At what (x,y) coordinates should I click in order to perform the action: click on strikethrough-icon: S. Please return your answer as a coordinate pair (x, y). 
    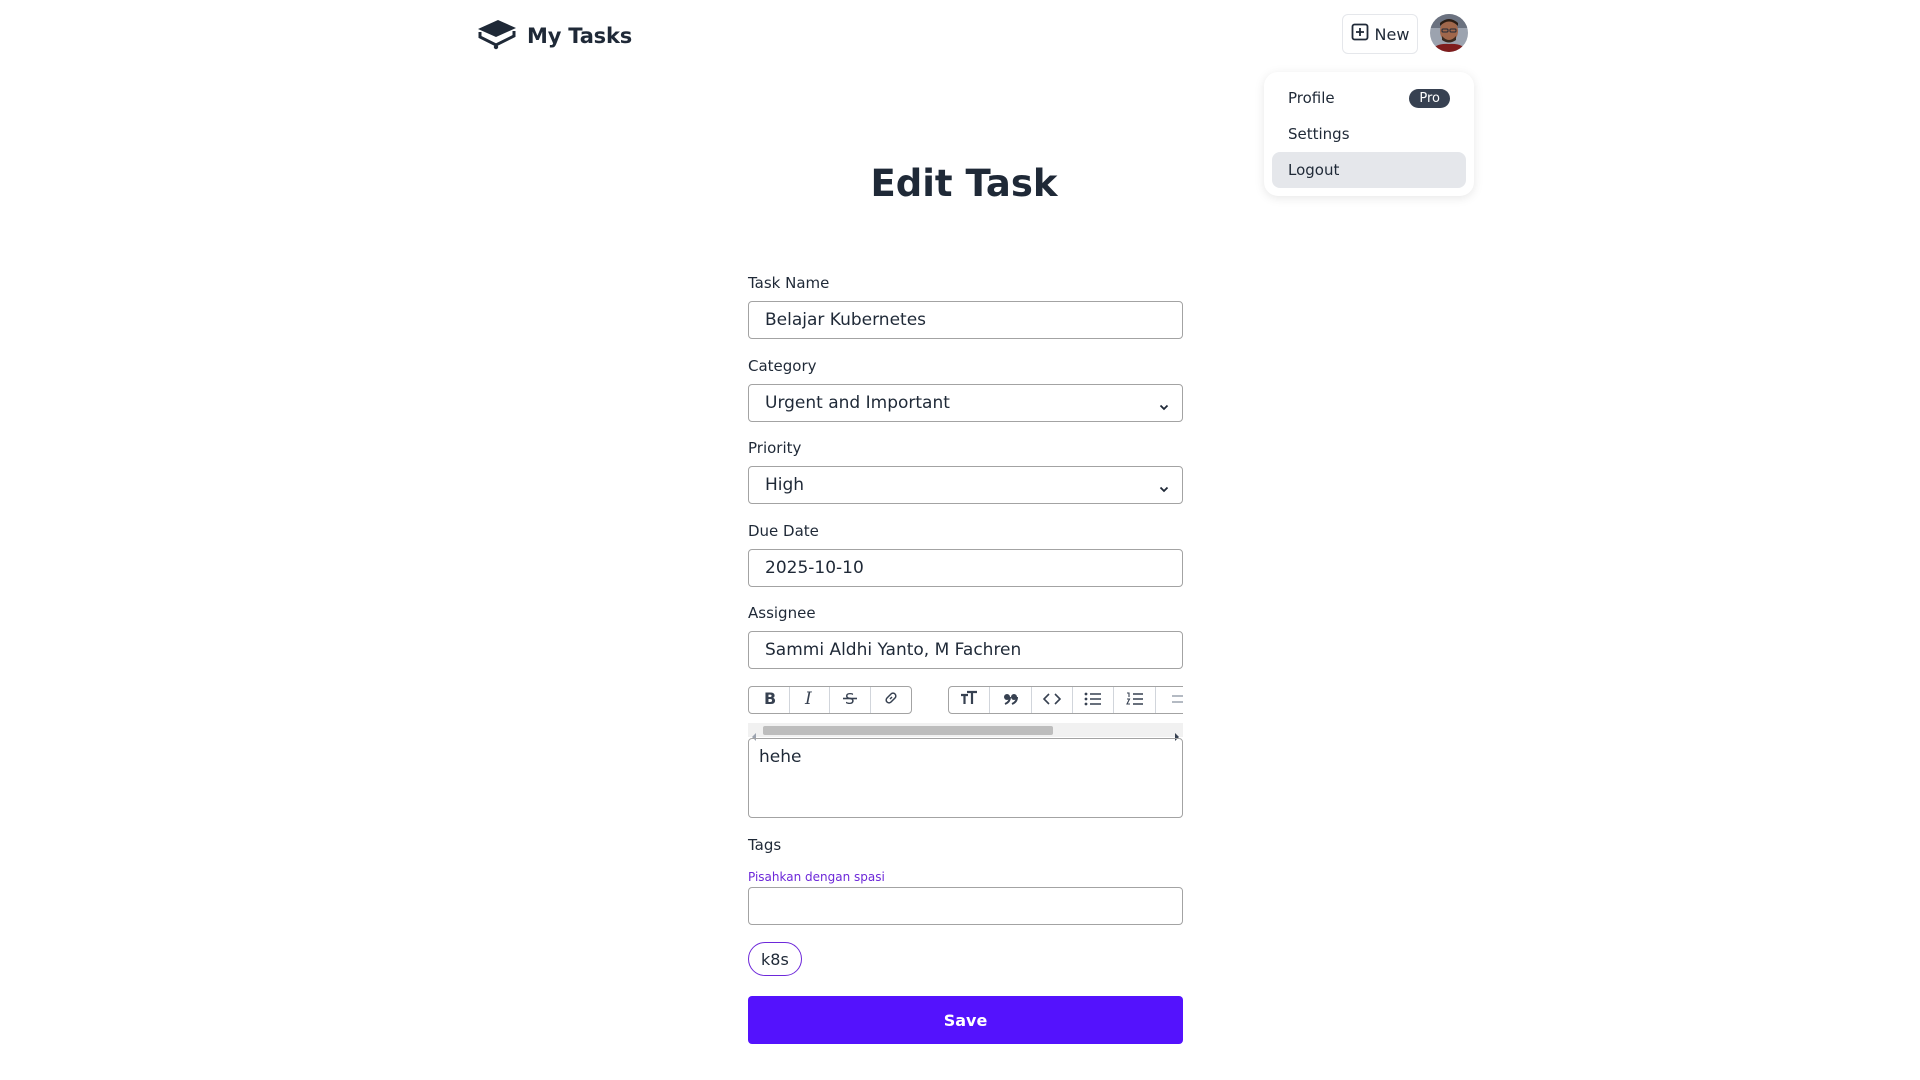
    Looking at the image, I should click on (850, 700).